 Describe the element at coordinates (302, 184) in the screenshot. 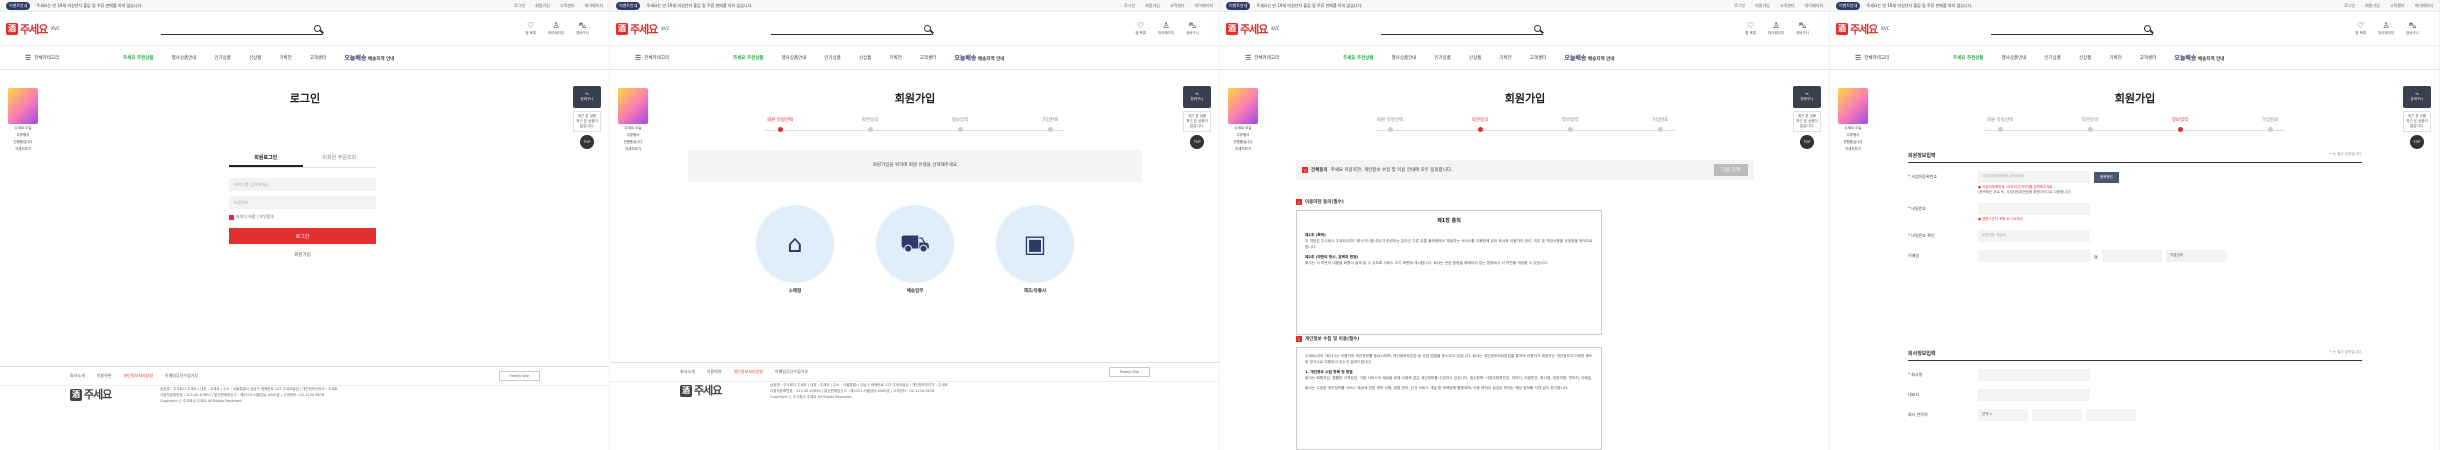

I see `id-input: 아이디를 입력하세요` at that location.